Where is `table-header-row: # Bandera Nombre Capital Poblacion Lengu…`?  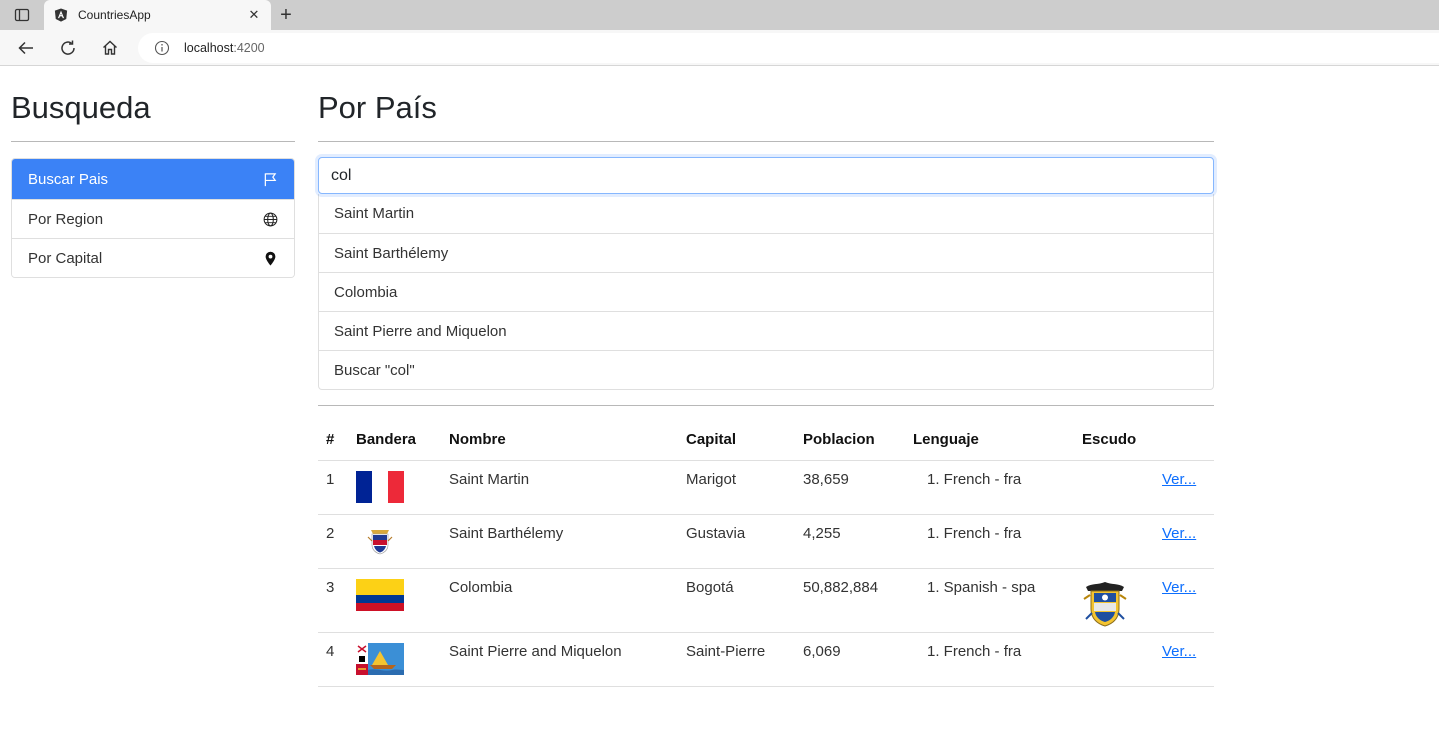
table-header-row: # Bandera Nombre Capital Poblacion Lengu… is located at coordinates (766, 440).